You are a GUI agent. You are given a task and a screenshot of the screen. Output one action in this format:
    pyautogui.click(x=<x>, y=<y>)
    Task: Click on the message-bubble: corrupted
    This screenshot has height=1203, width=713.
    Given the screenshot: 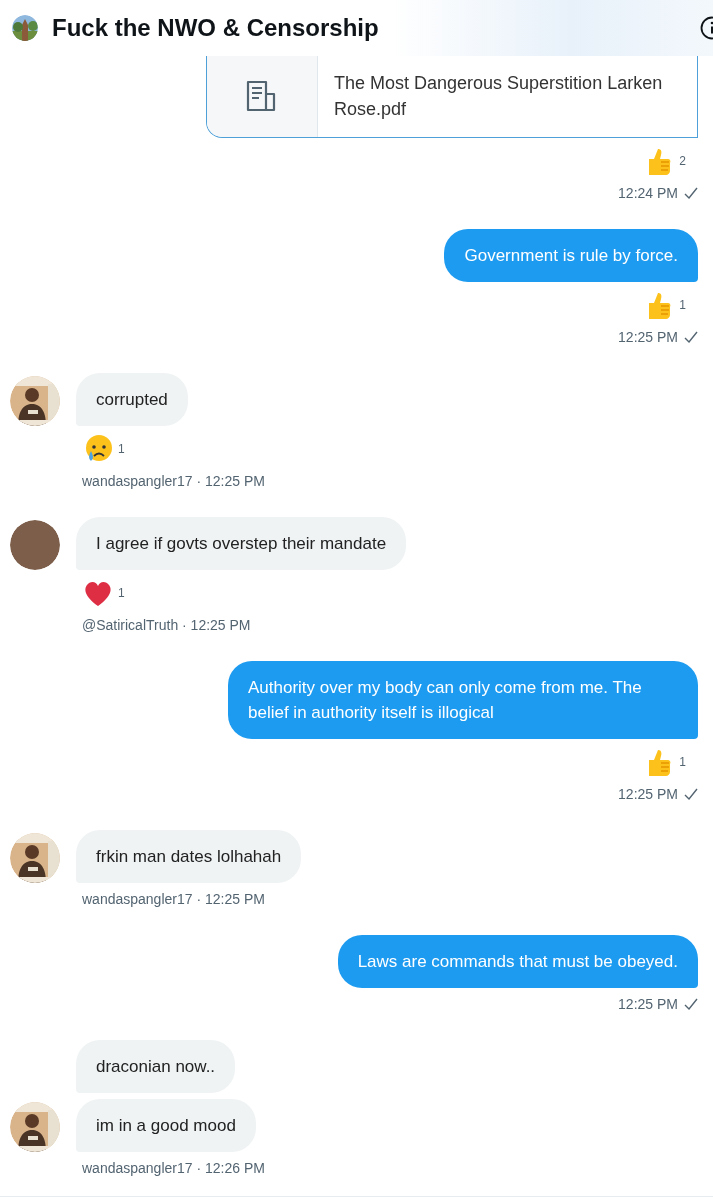 What is the action you would take?
    pyautogui.click(x=132, y=399)
    